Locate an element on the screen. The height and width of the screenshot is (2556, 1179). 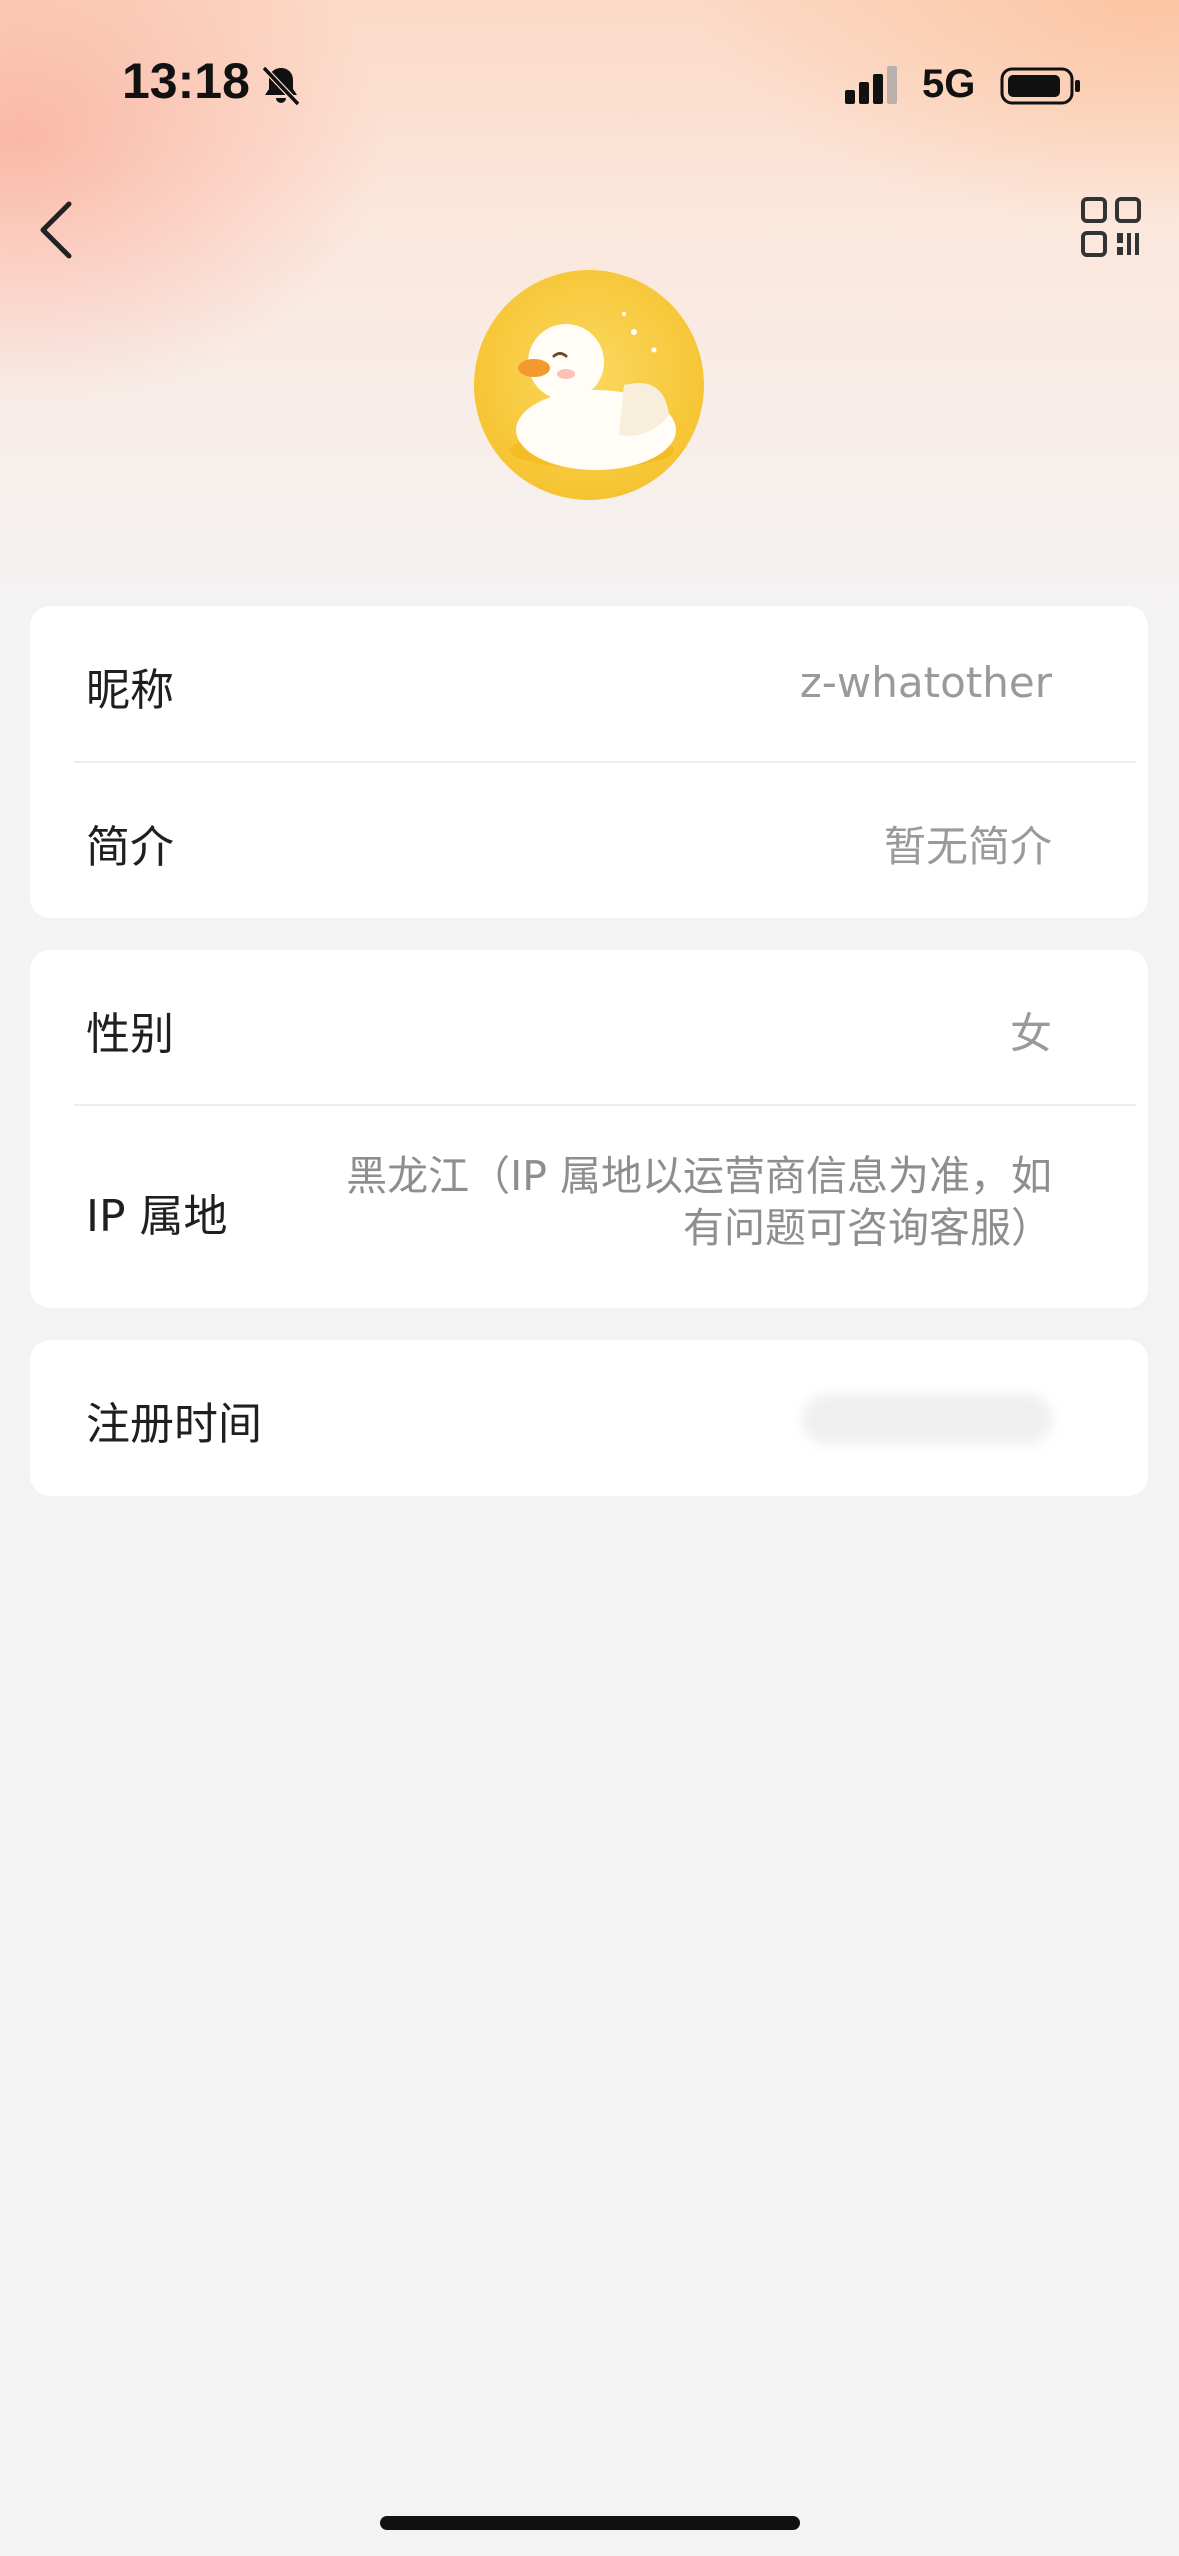
bio-label: 简介 is located at coordinates (130, 847).